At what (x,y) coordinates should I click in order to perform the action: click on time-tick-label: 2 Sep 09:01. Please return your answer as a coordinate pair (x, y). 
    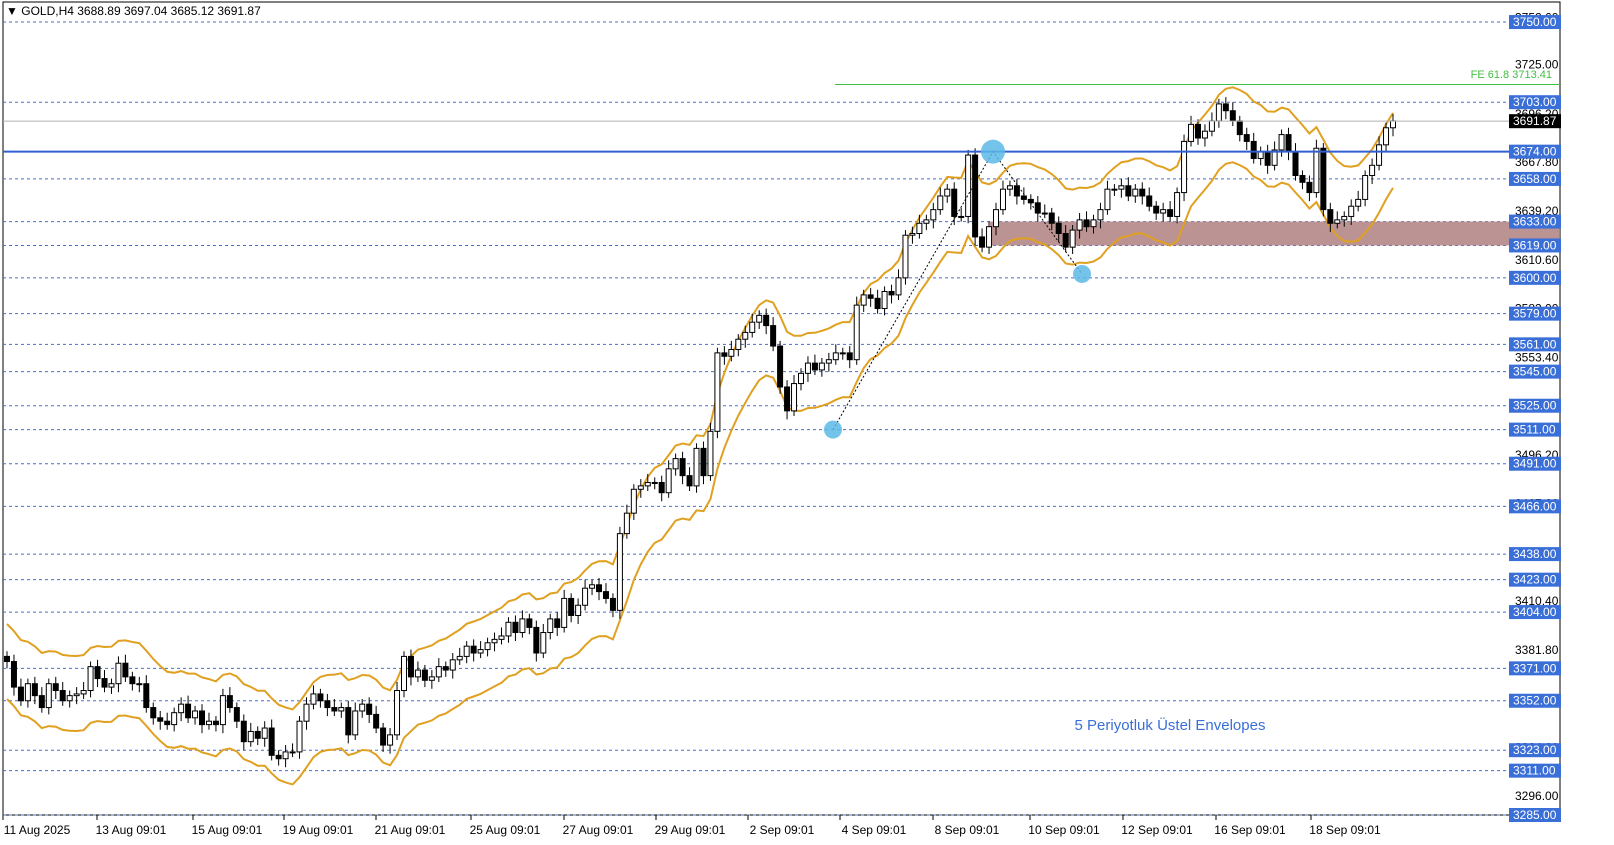
    Looking at the image, I should click on (782, 830).